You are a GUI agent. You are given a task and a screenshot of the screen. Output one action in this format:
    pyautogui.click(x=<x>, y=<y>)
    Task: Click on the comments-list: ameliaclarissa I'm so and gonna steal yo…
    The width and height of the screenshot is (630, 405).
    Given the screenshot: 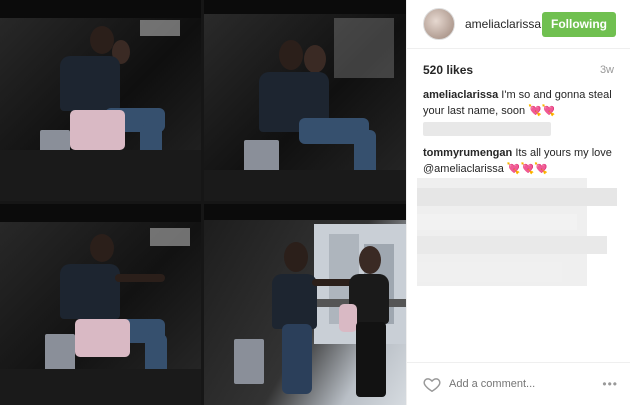 What is the action you would take?
    pyautogui.click(x=518, y=127)
    